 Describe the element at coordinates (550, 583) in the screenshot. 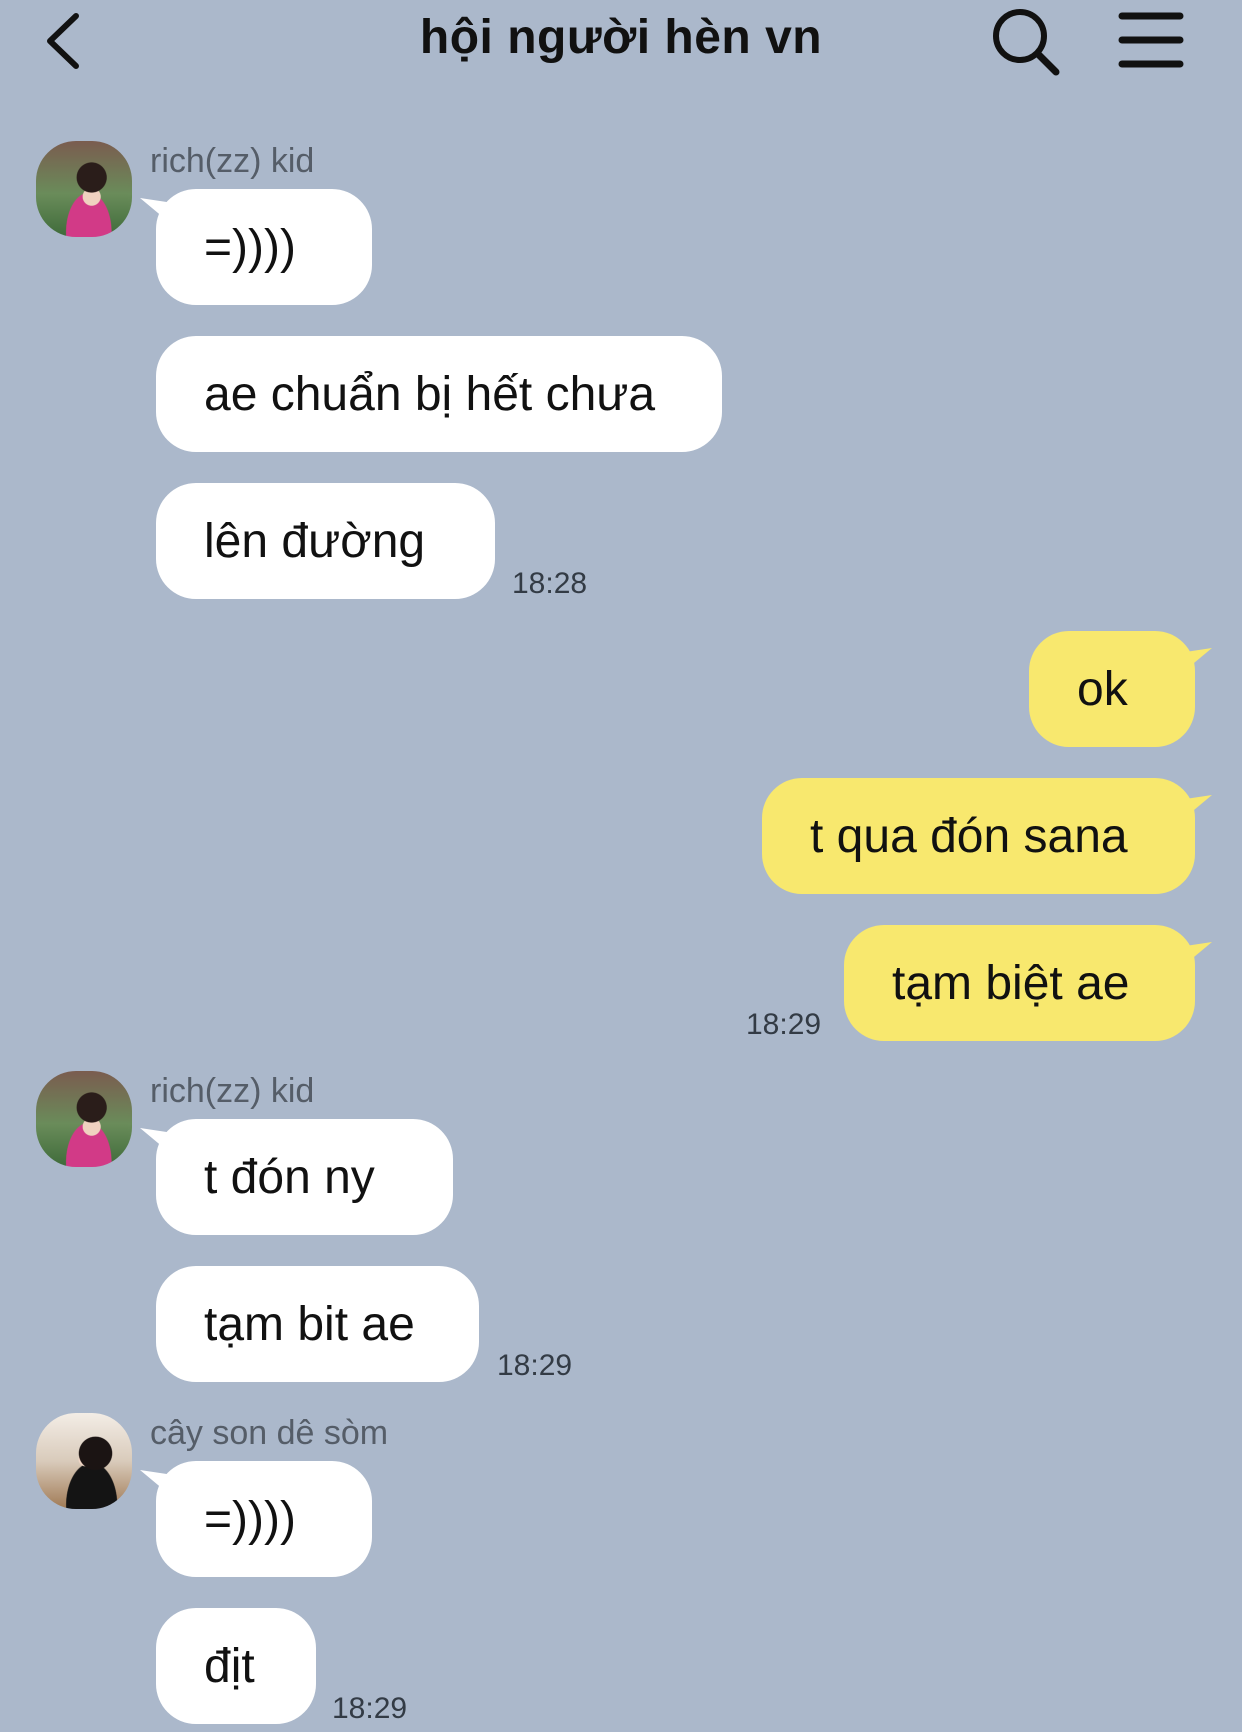

I see `message-time: 18:28` at that location.